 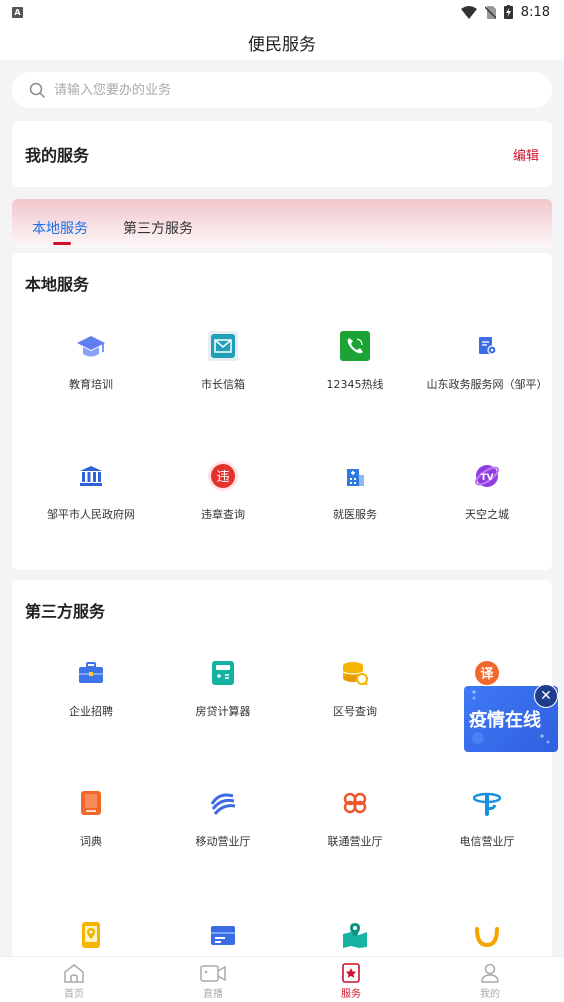 I want to click on my-services-title: 我的服务, so click(x=57, y=155).